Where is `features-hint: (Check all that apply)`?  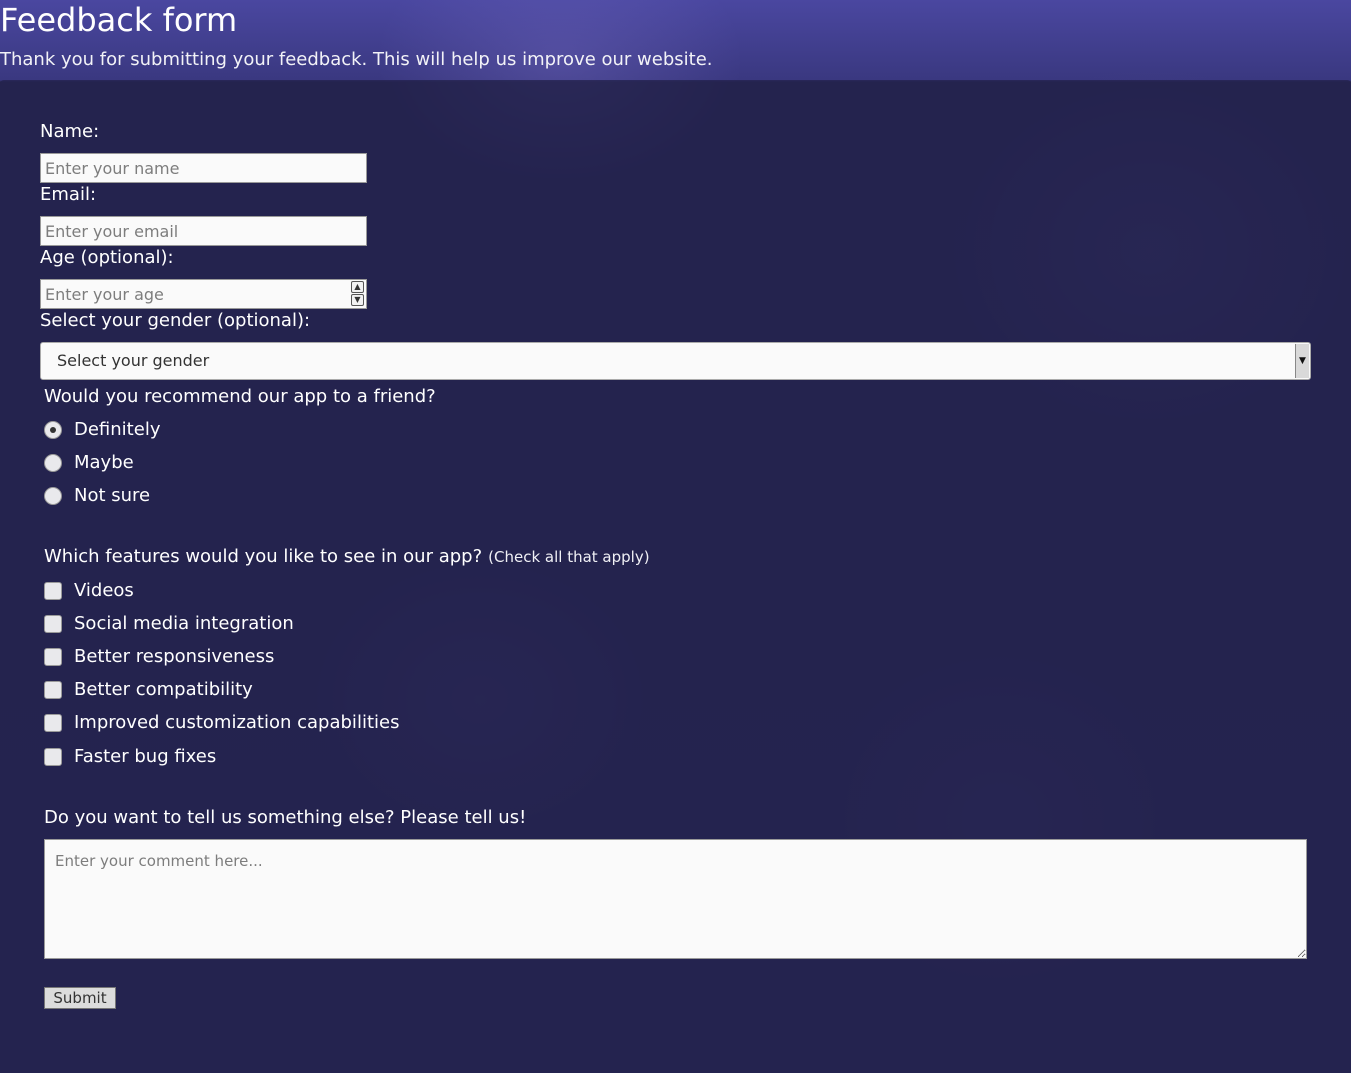
features-hint: (Check all that apply) is located at coordinates (569, 557).